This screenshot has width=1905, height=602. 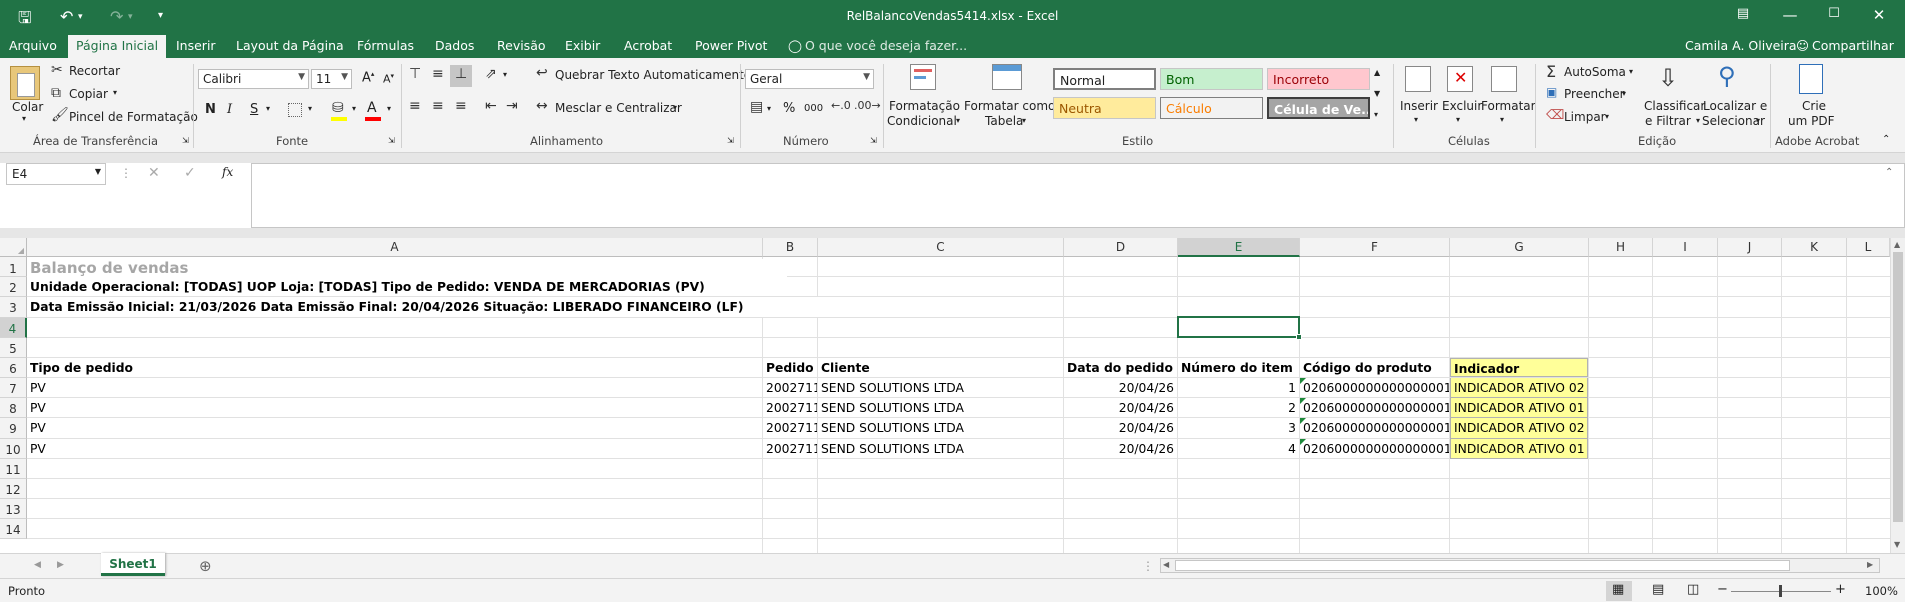 I want to click on row-header-13: 13, so click(x=13, y=509).